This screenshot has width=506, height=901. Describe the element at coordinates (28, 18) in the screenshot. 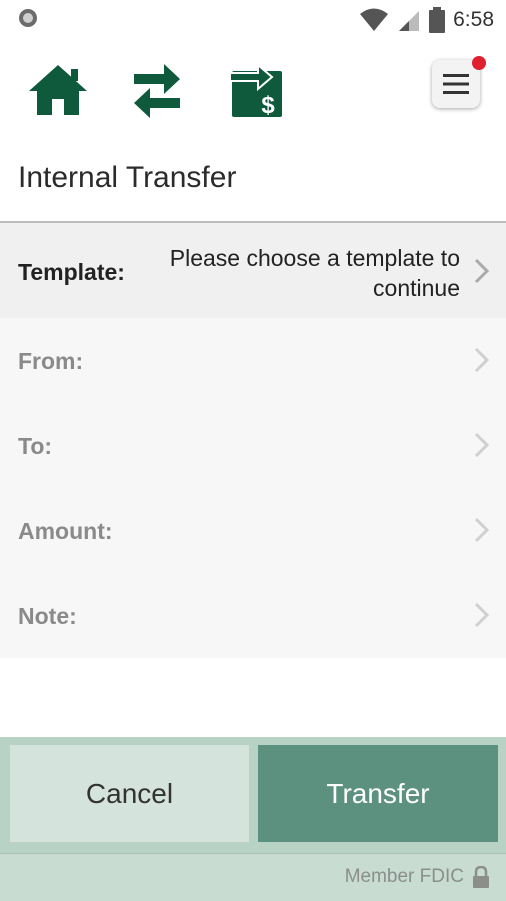

I see `notification-circle-icon` at that location.